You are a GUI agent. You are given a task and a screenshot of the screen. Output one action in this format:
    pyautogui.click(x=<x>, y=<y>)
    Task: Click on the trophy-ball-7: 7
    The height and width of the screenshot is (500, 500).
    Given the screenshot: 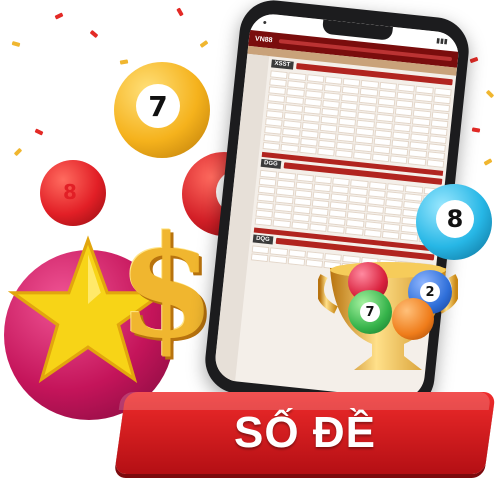 What is the action you would take?
    pyautogui.click(x=370, y=312)
    